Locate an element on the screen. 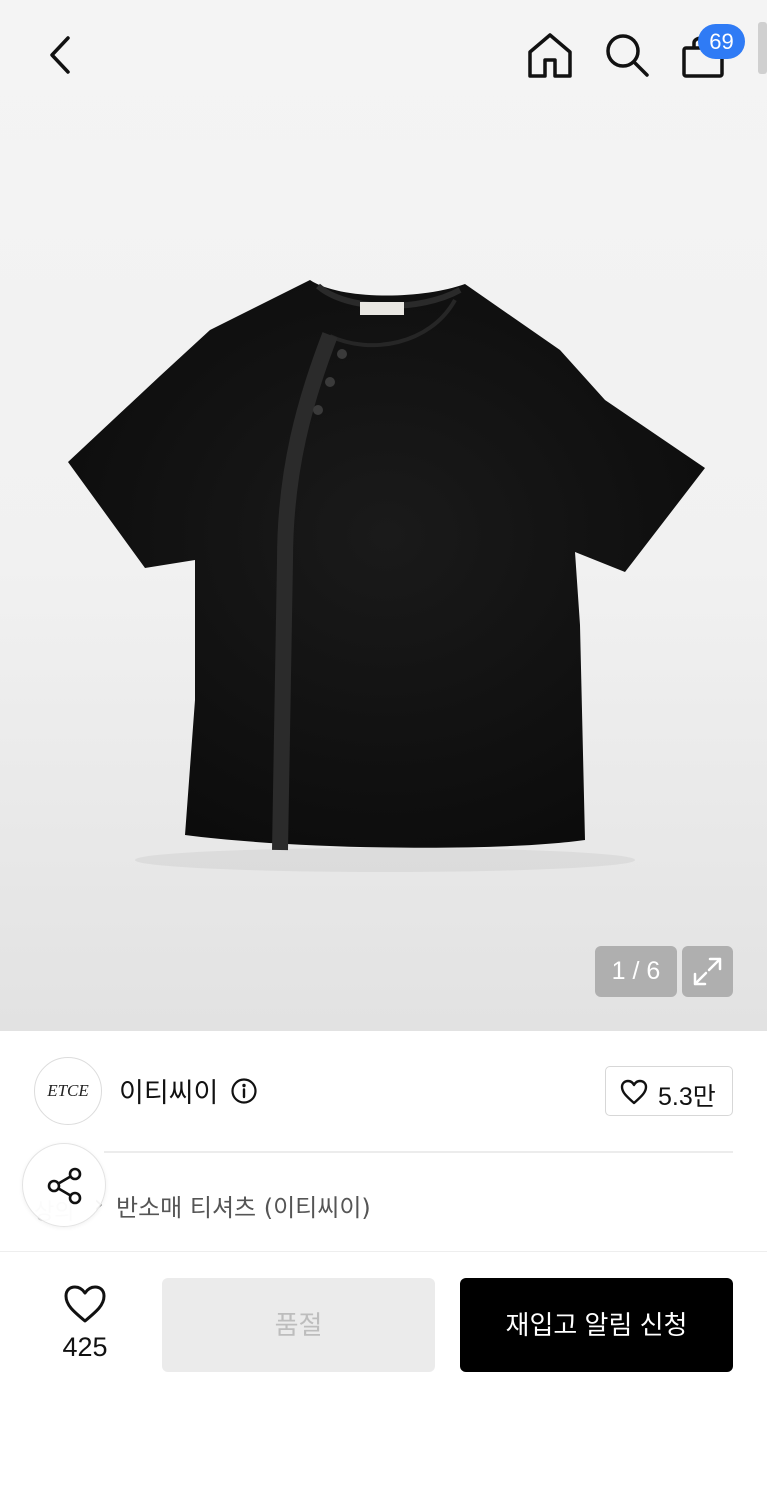 The width and height of the screenshot is (767, 1500). share-icon is located at coordinates (64, 1186).